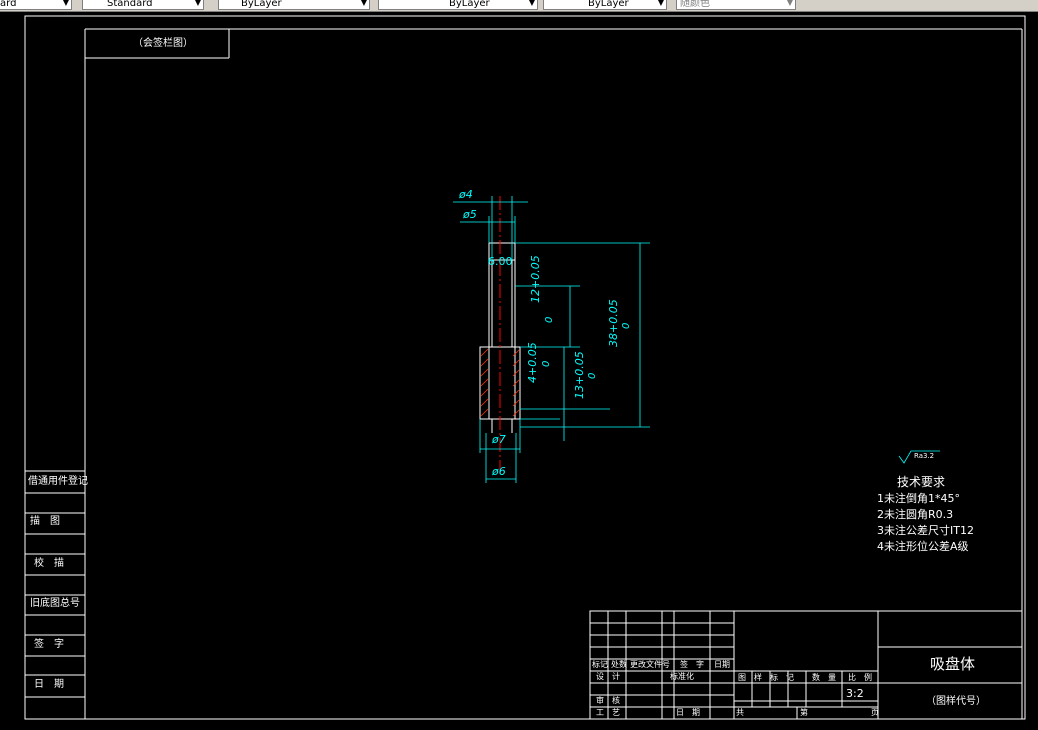  Describe the element at coordinates (921, 482) in the screenshot. I see `tech-req-title: 技术要求` at that location.